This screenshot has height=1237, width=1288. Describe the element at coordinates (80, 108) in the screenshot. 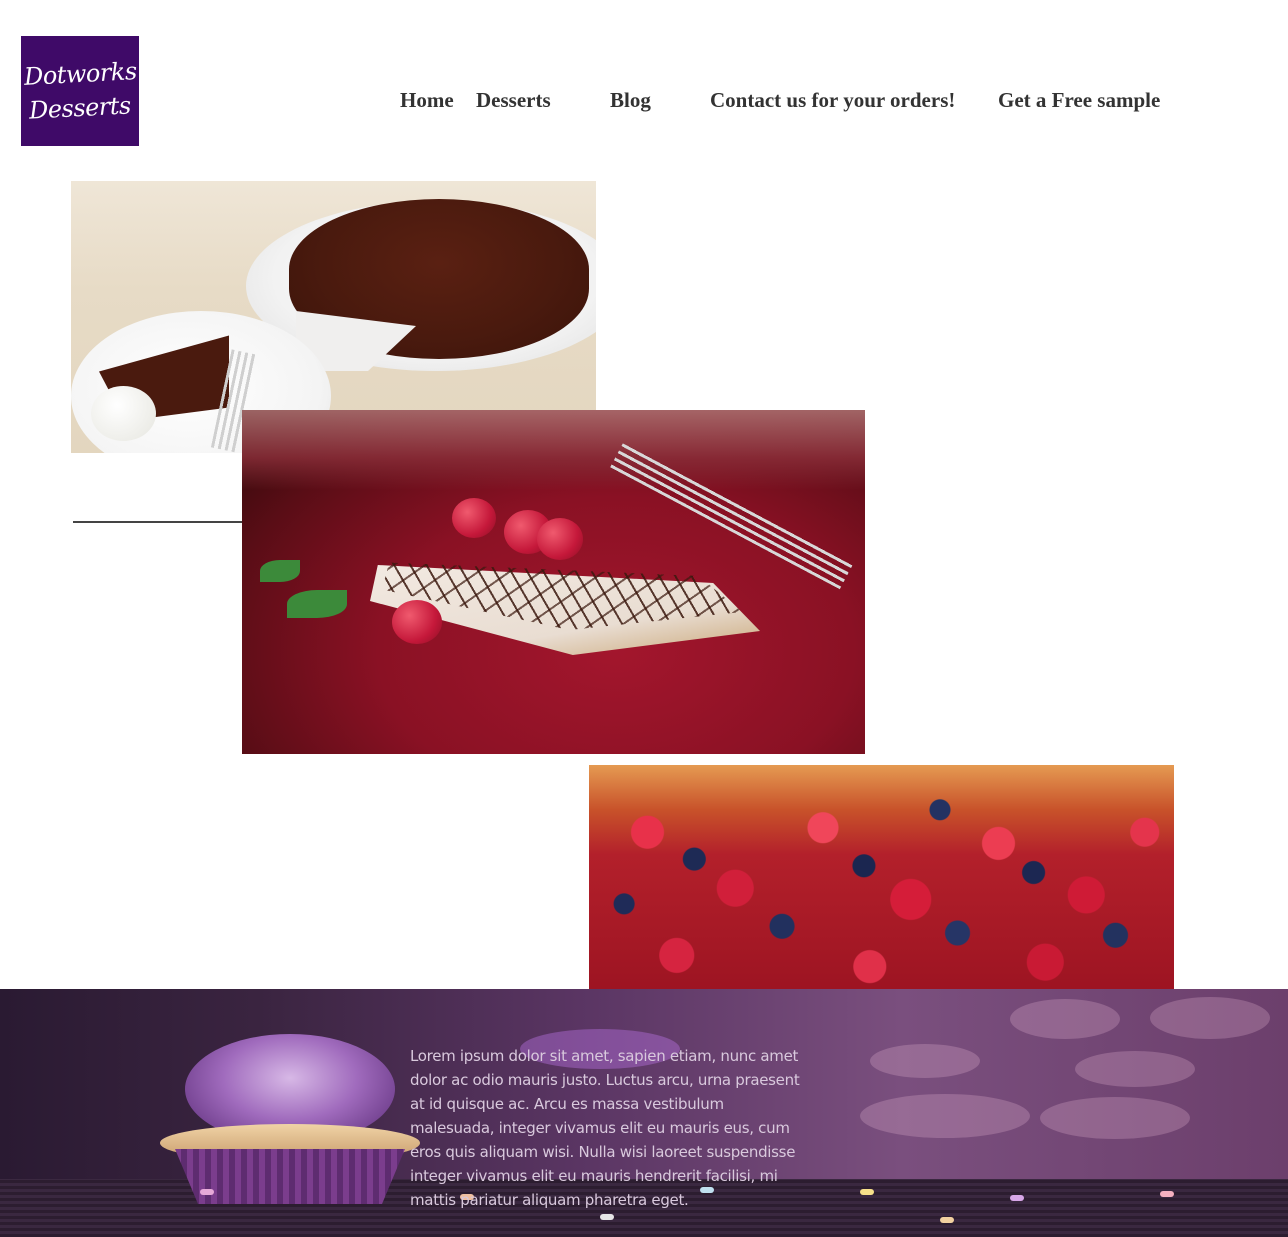

I see `logo-line-2: Desserts` at that location.